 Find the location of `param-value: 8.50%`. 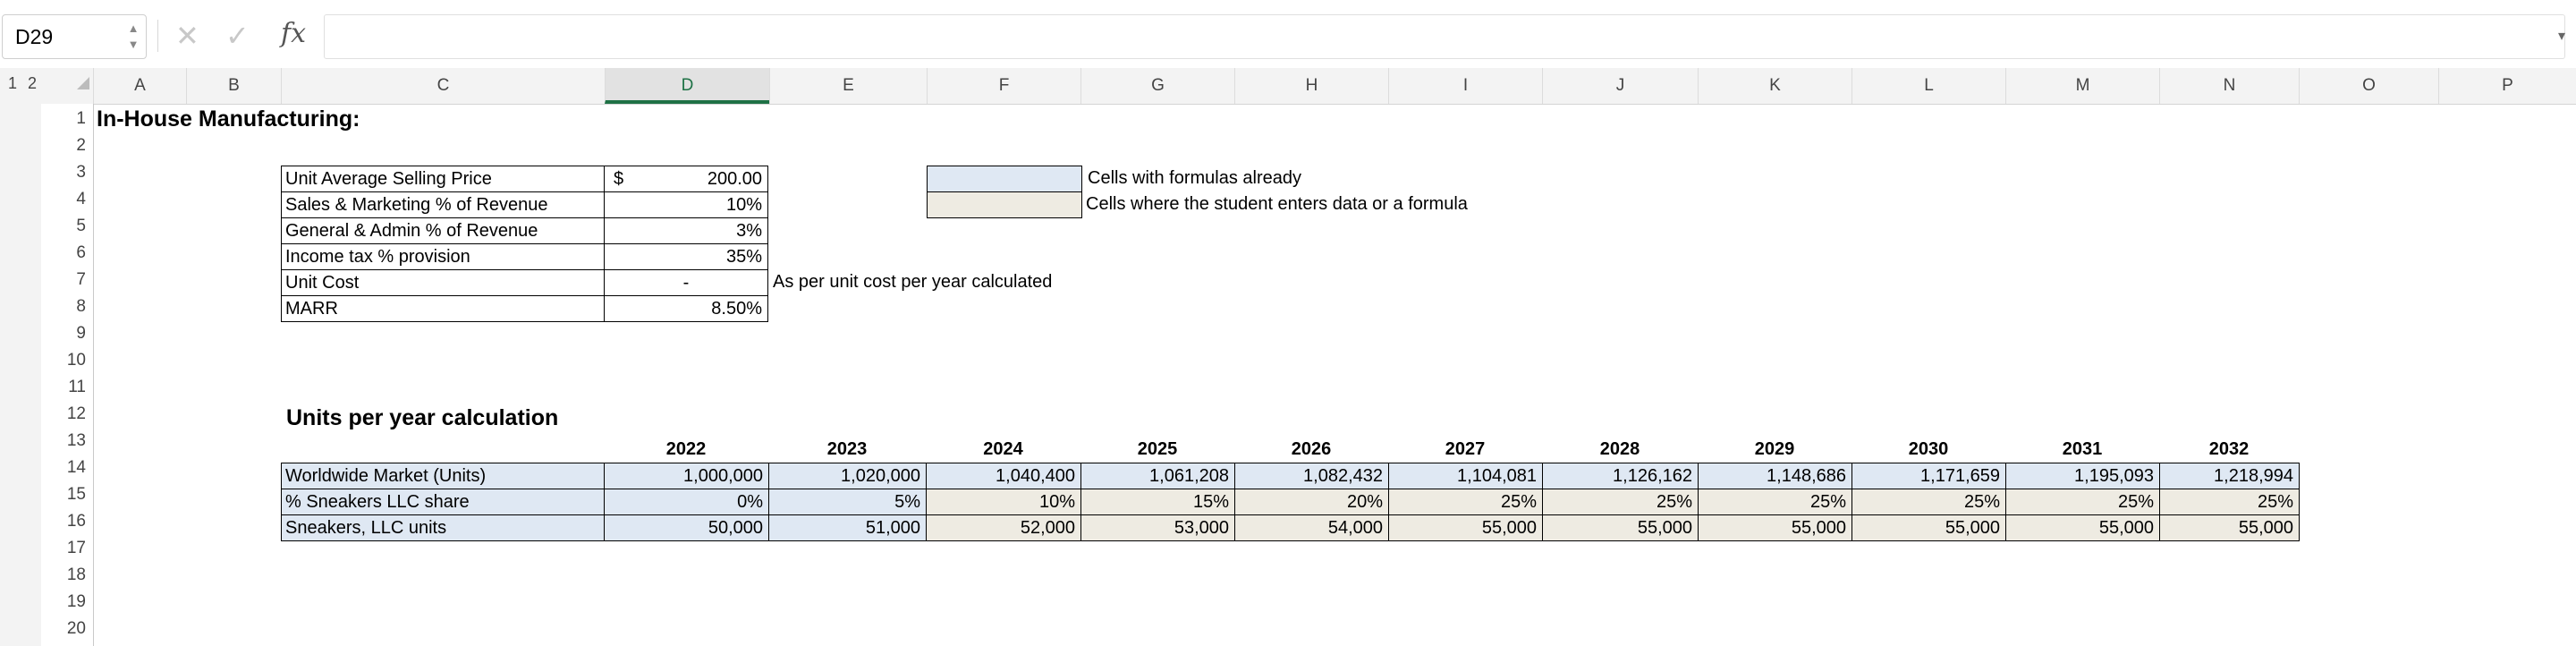

param-value: 8.50% is located at coordinates (686, 308).